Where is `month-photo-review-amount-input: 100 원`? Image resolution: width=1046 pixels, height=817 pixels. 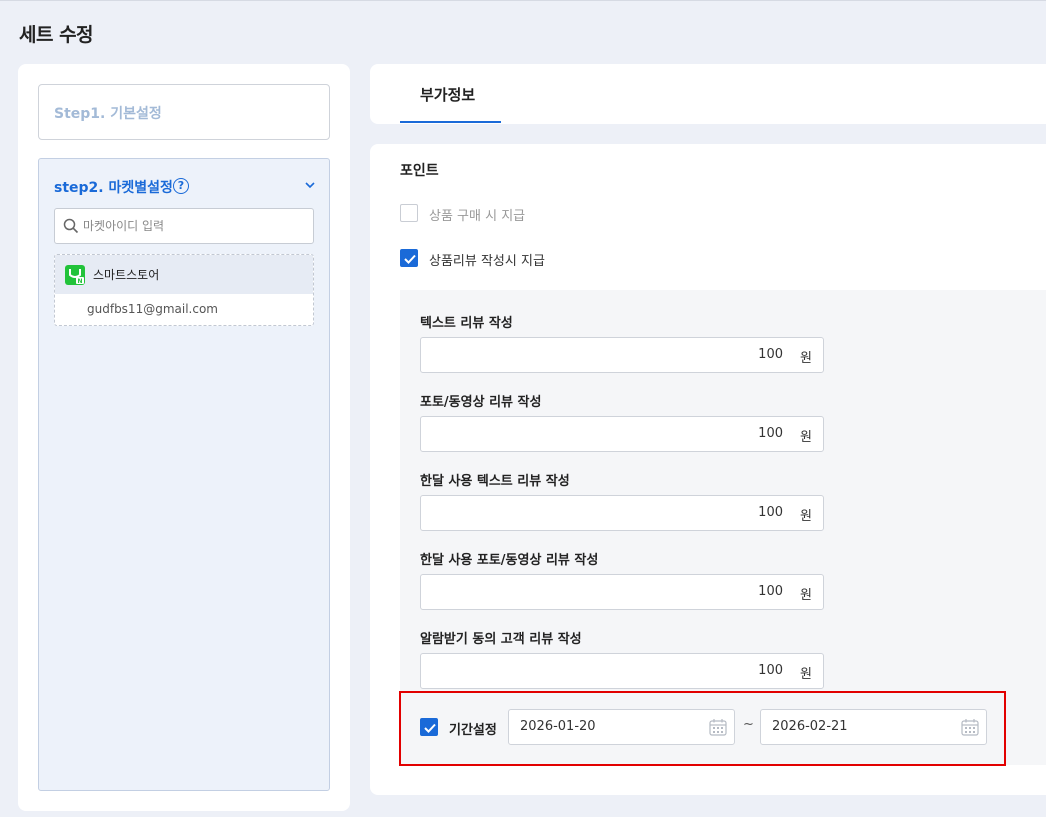
month-photo-review-amount-input: 100 원 is located at coordinates (622, 592).